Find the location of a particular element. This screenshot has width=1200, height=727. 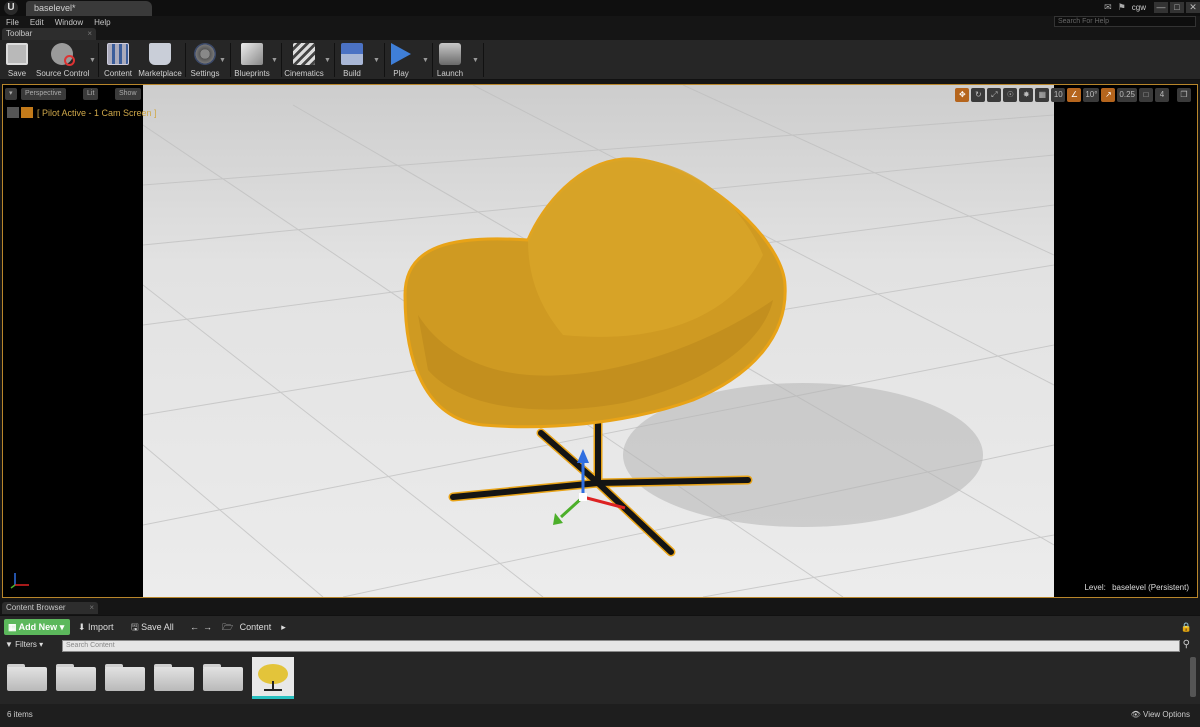

build-icon is located at coordinates (352, 54).